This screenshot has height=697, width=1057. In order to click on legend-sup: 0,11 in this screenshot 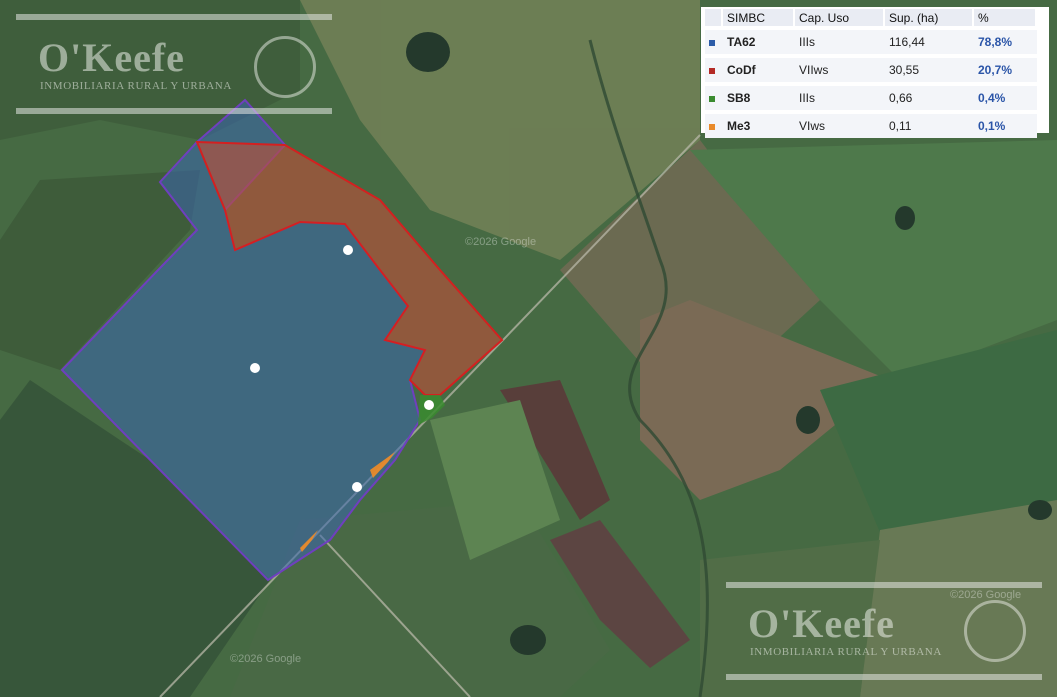, I will do `click(929, 124)`.